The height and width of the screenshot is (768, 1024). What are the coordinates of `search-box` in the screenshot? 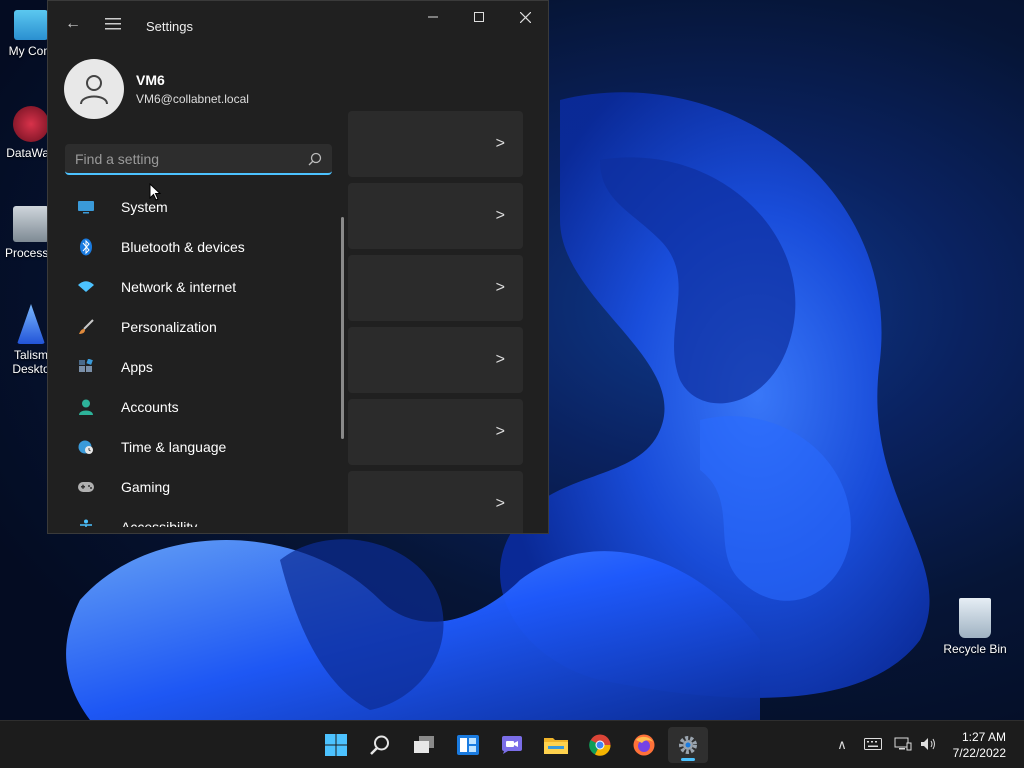 It's located at (198, 159).